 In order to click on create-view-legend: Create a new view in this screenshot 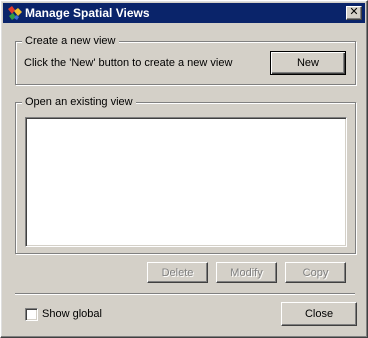, I will do `click(70, 41)`.